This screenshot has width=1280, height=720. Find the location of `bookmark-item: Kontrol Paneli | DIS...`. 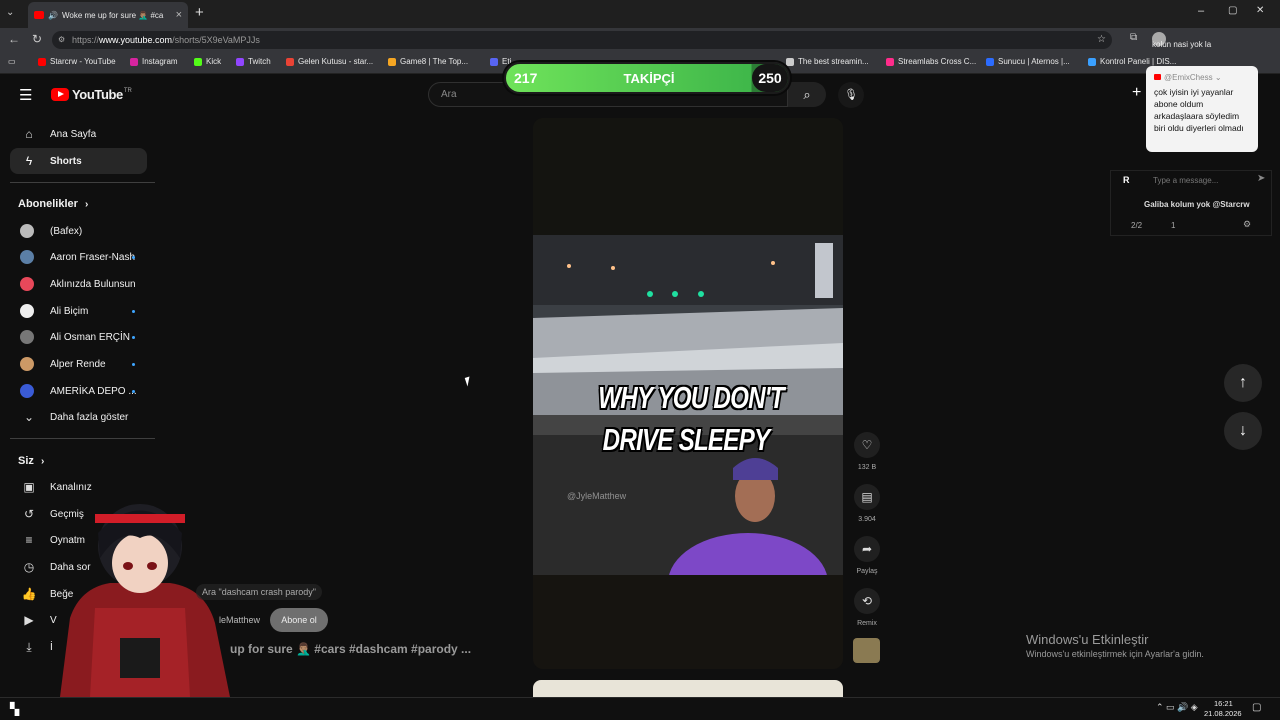

bookmark-item: Kontrol Paneli | DIS... is located at coordinates (1132, 61).